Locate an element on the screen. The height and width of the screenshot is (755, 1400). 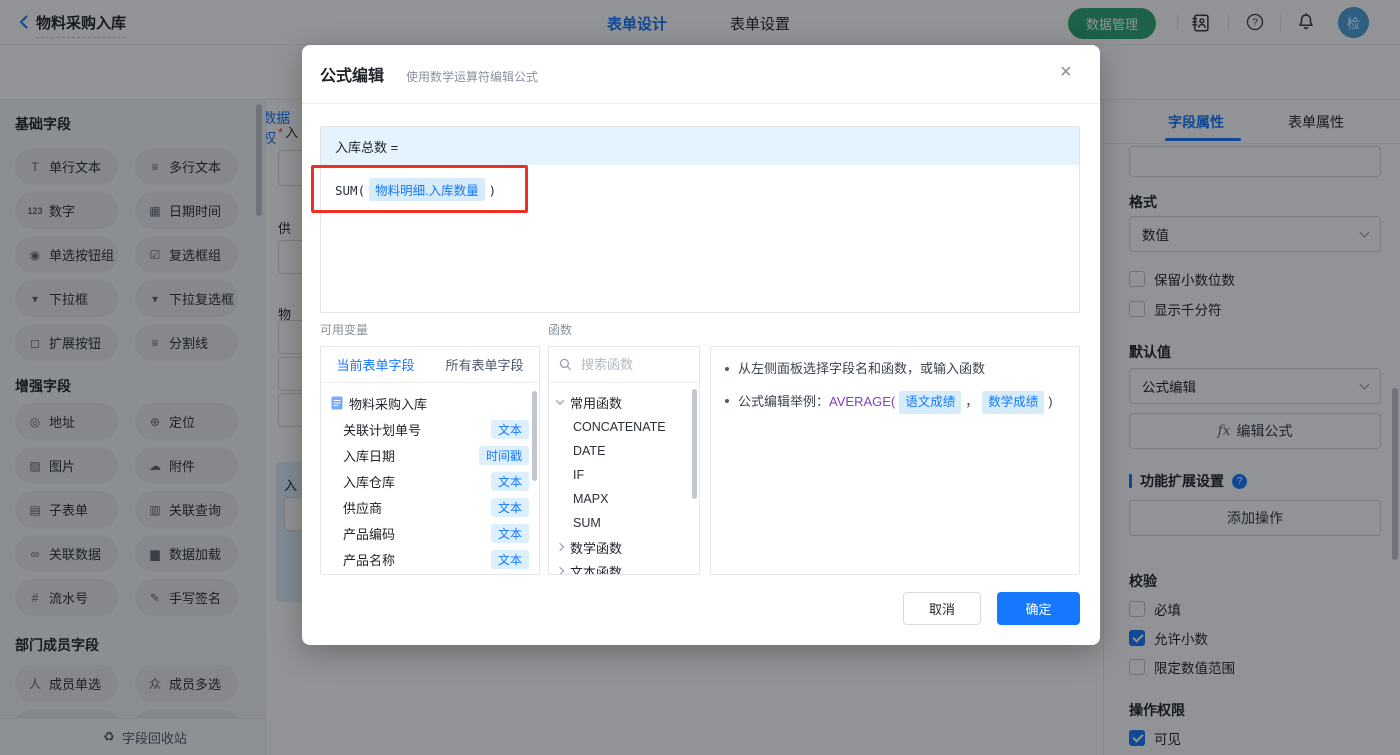
function-item: SUM is located at coordinates (624, 523).